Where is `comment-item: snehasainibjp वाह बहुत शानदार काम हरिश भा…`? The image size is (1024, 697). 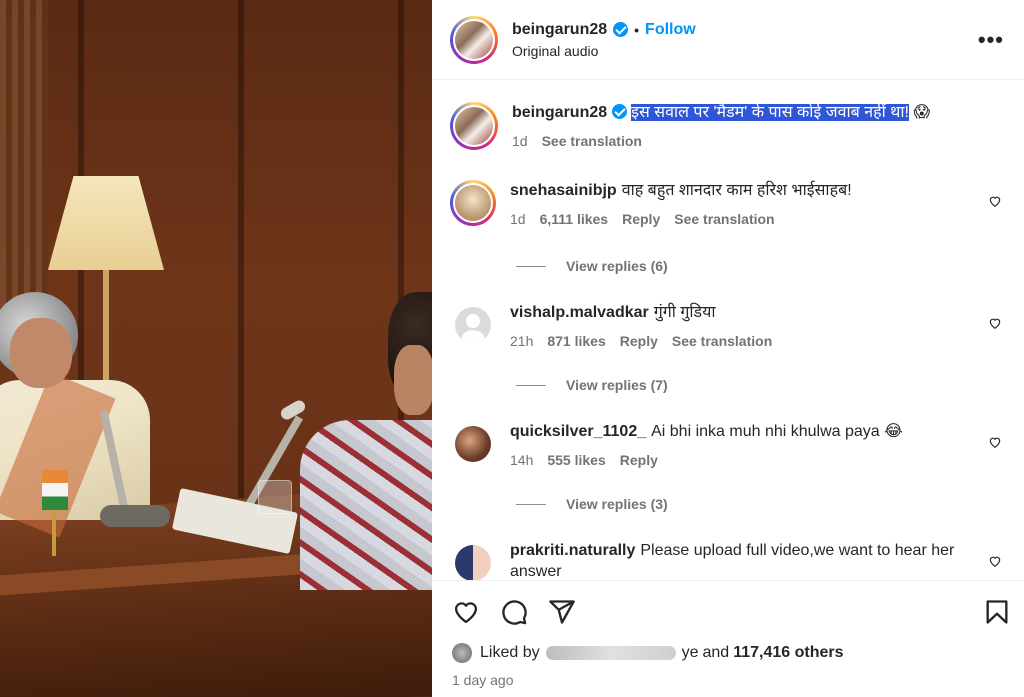
comment-item: snehasainibjp वाह बहुत शानदार काम हरिश भा… is located at coordinates (728, 205).